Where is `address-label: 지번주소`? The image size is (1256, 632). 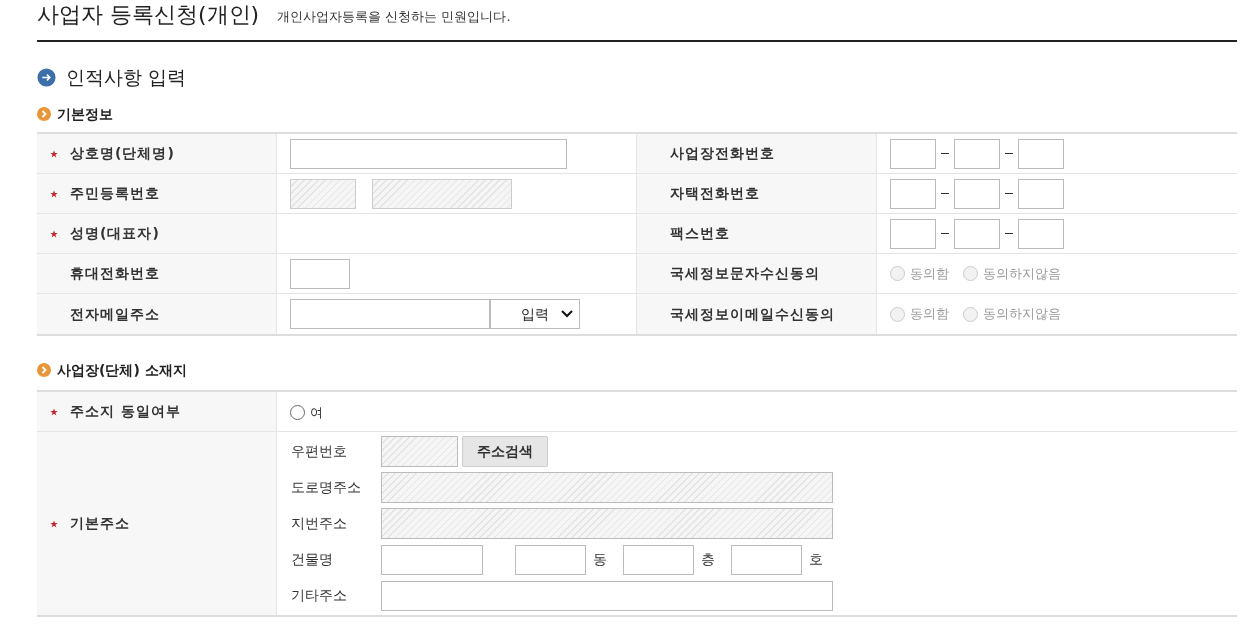 address-label: 지번주소 is located at coordinates (319, 523).